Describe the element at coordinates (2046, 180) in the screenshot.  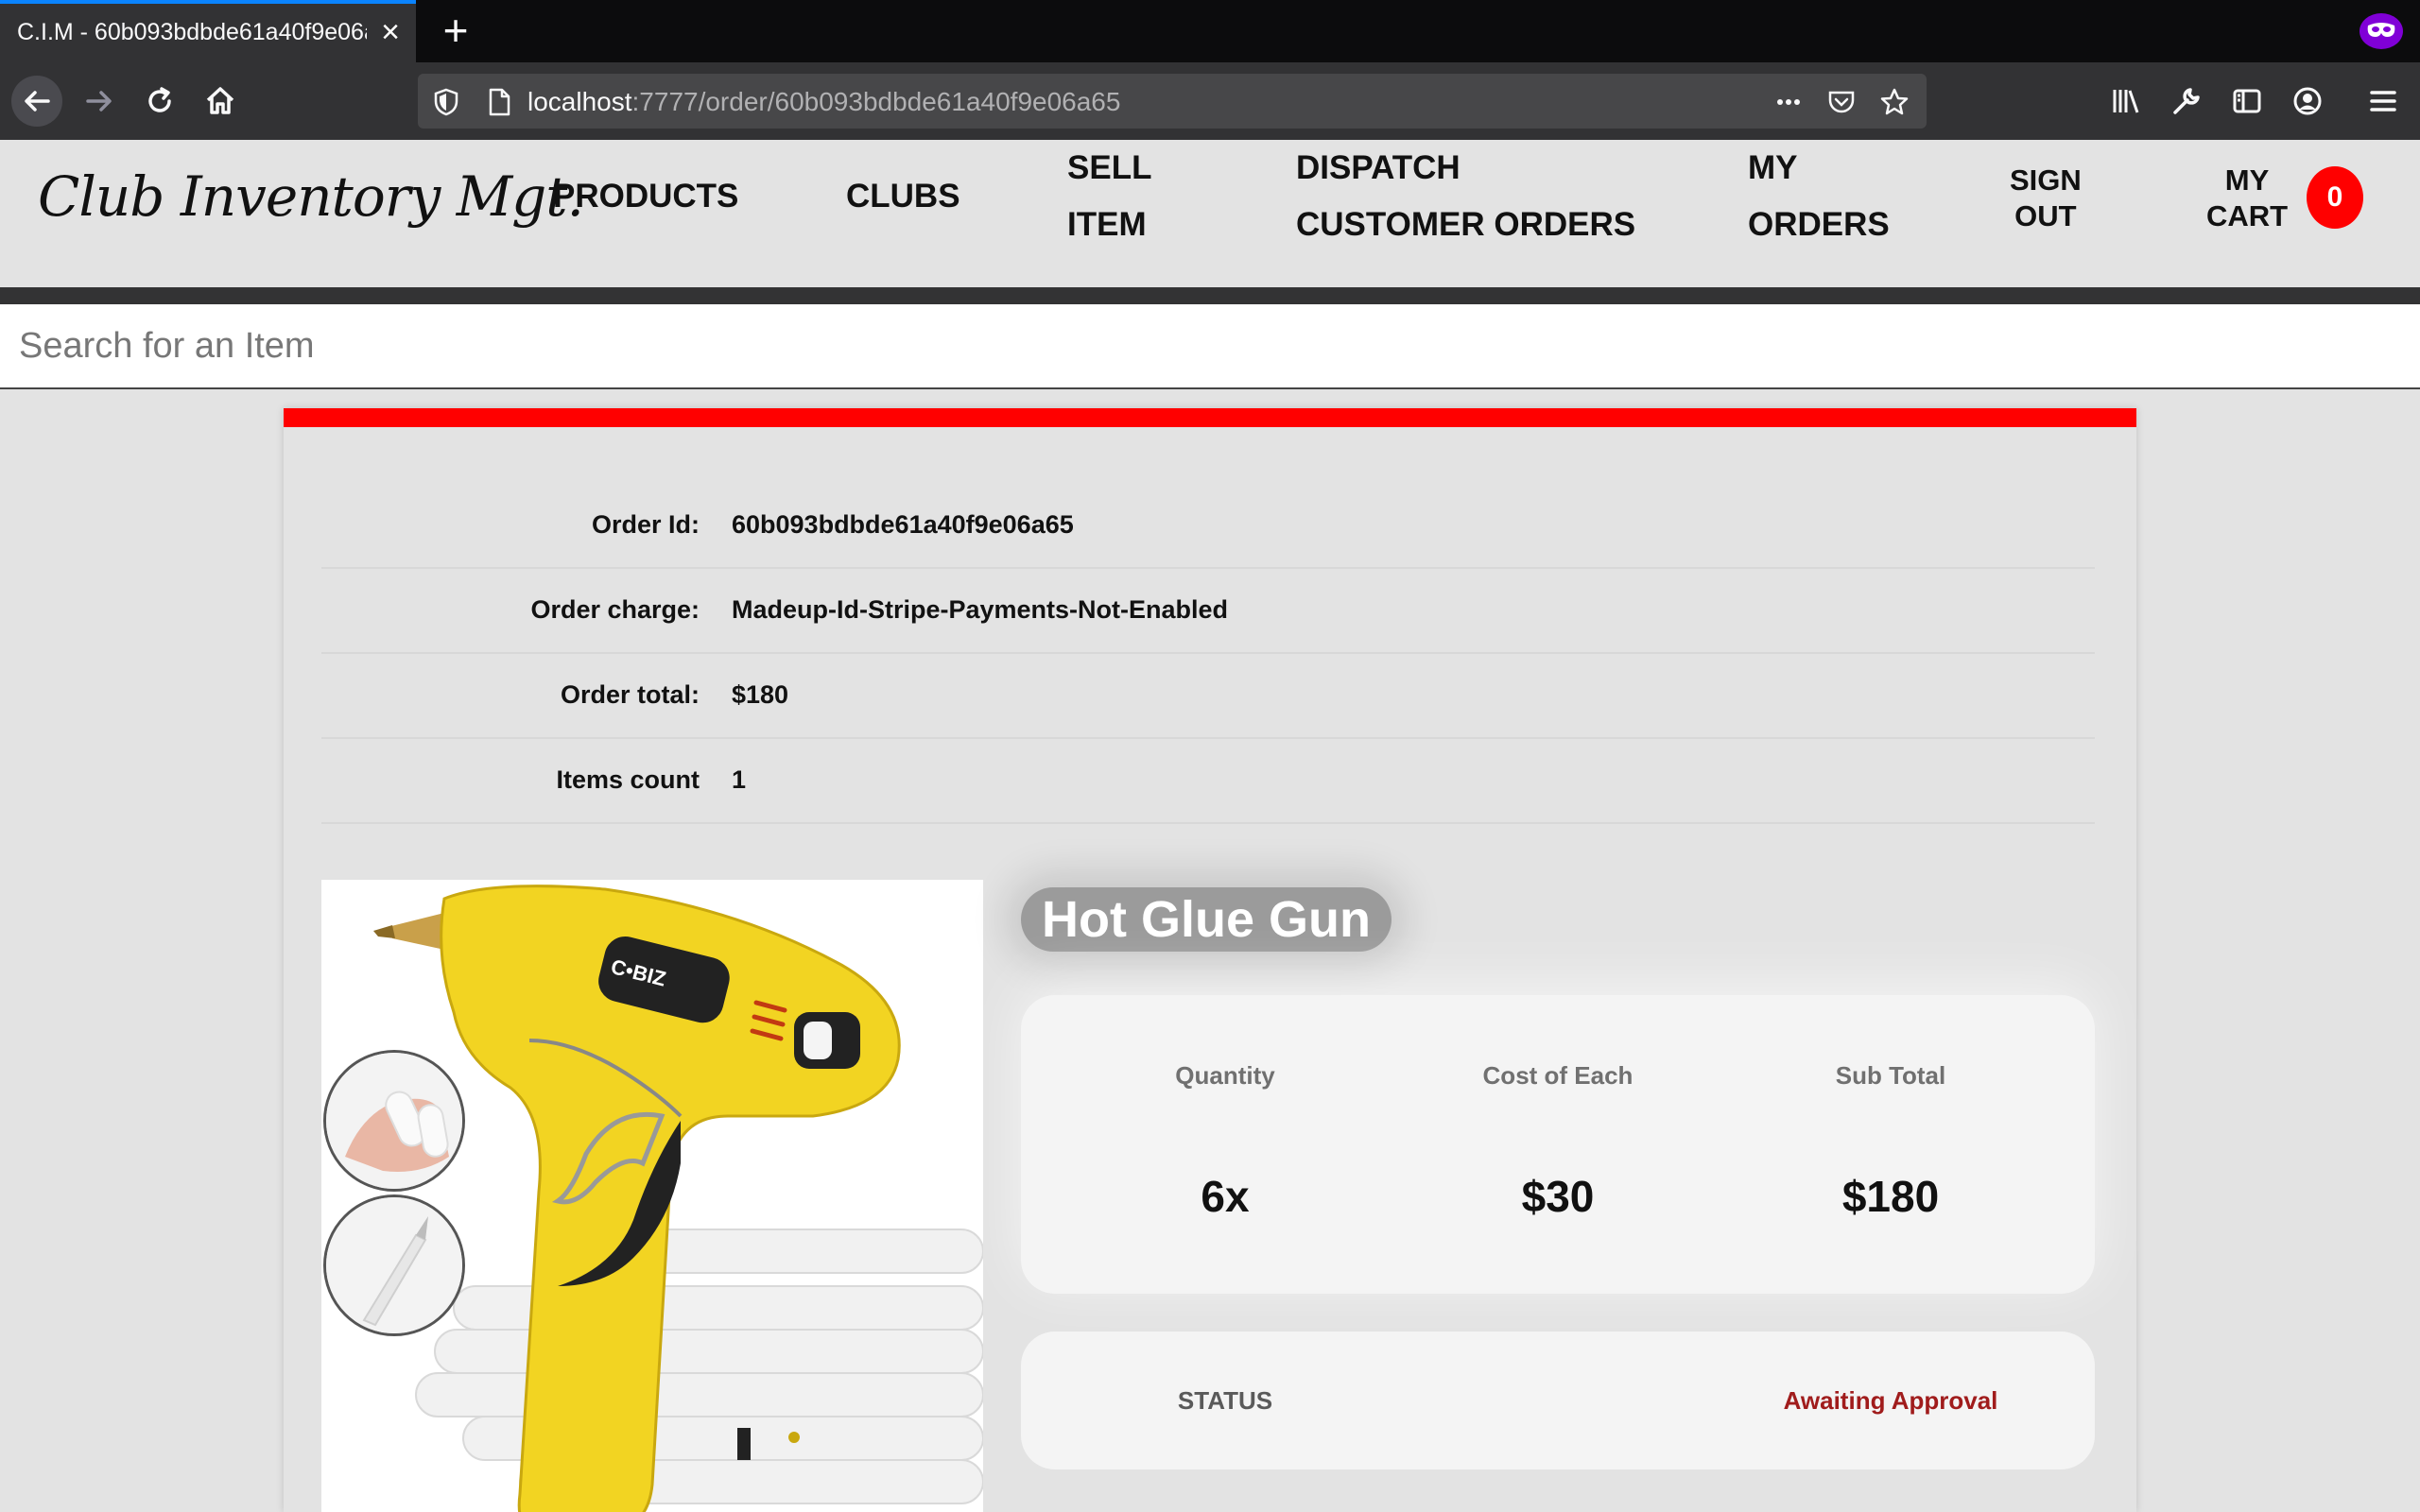
I see `nav-sign-out-line1: SIGN` at that location.